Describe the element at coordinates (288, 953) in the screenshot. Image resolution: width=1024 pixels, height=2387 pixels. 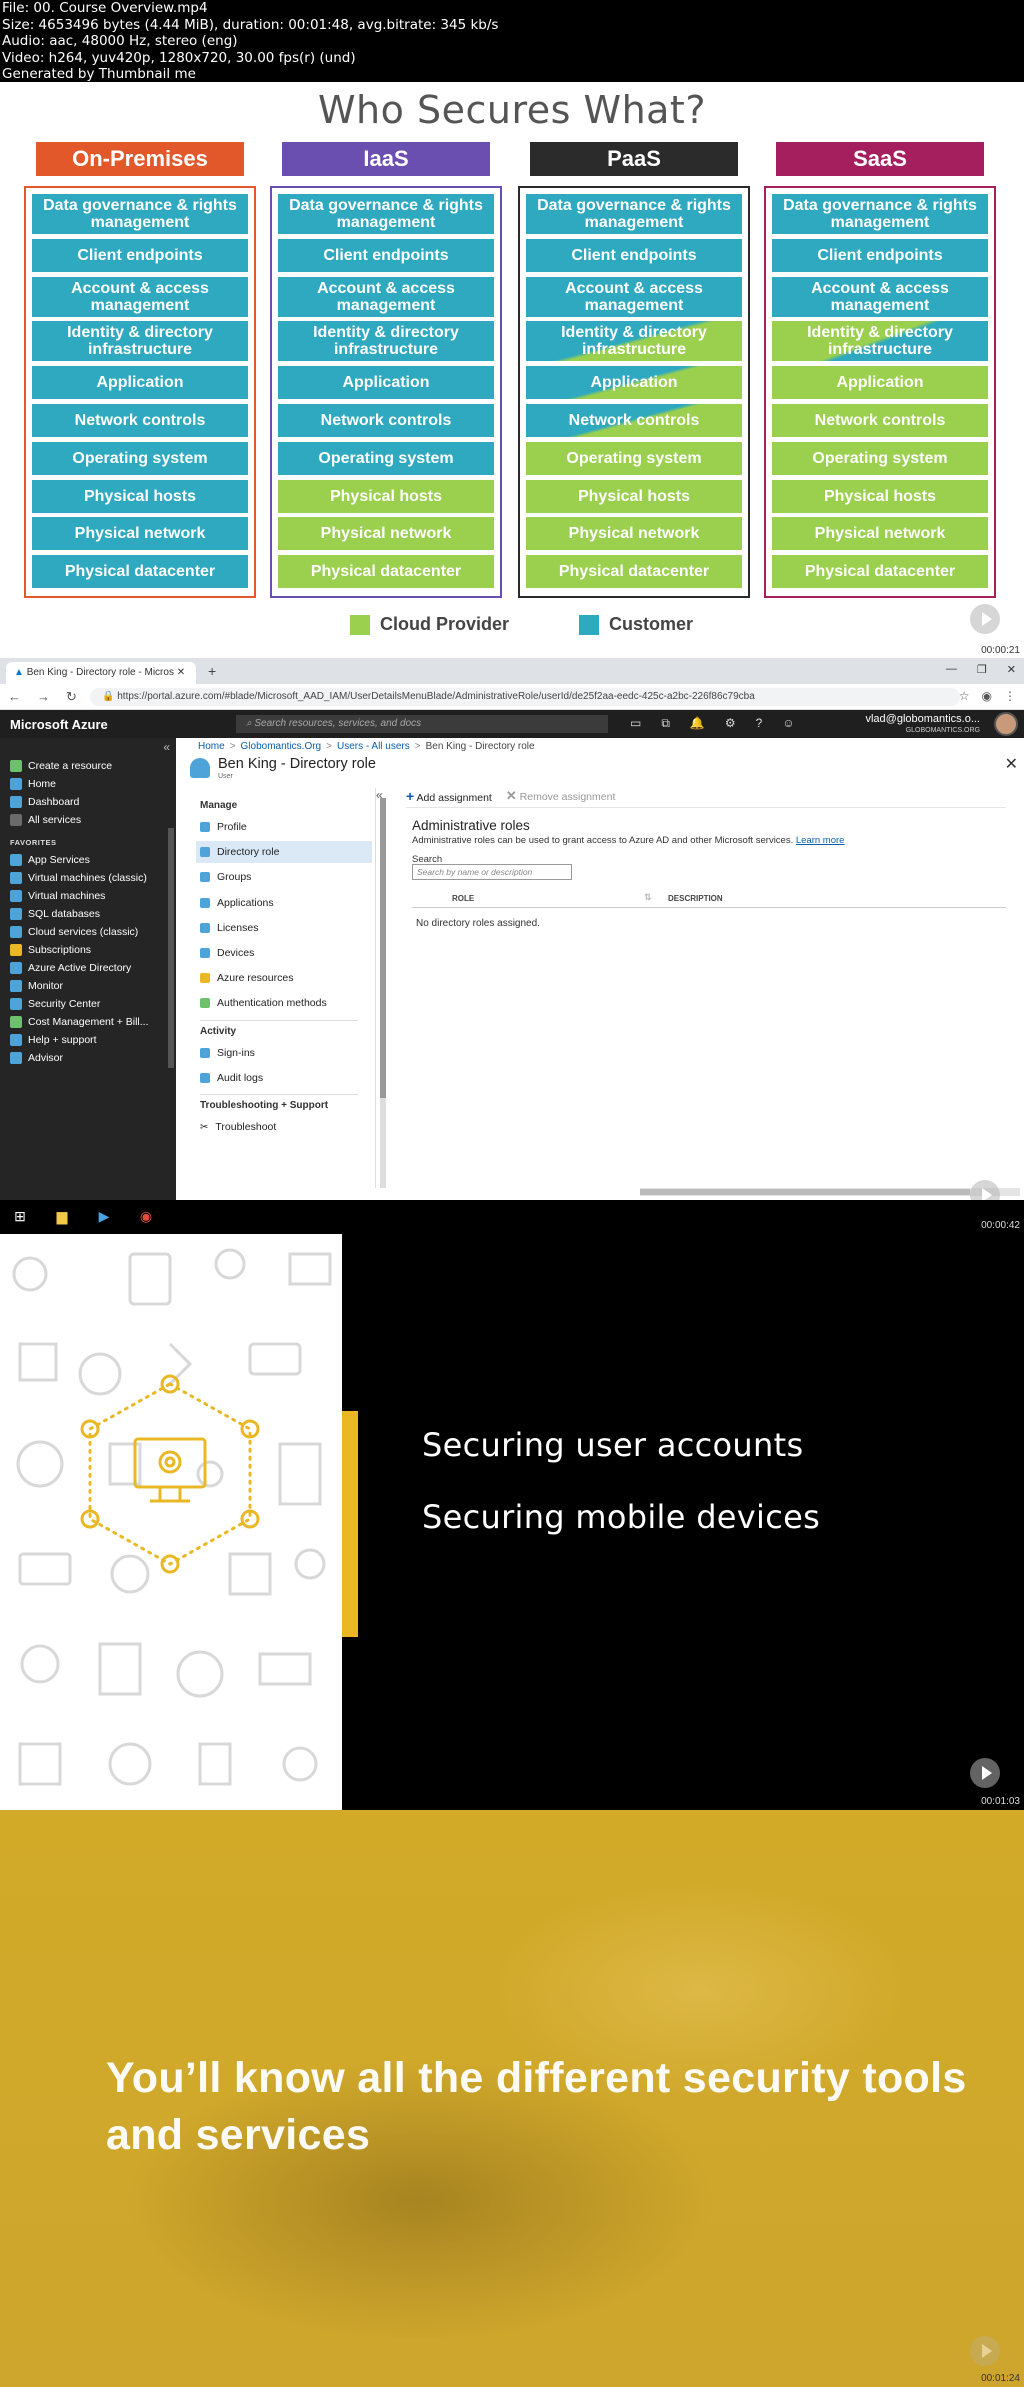
I see `nav-item: Devices` at that location.